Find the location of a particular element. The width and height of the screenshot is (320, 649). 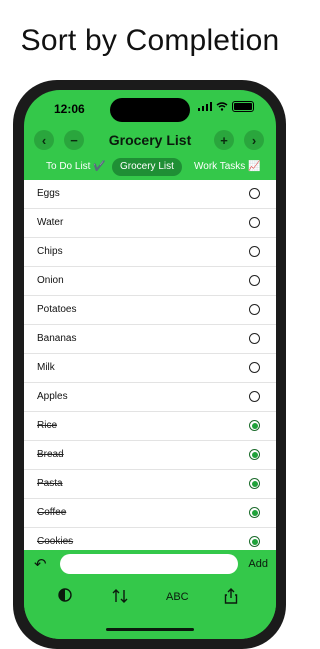

item-label: Water is located at coordinates (50, 222).